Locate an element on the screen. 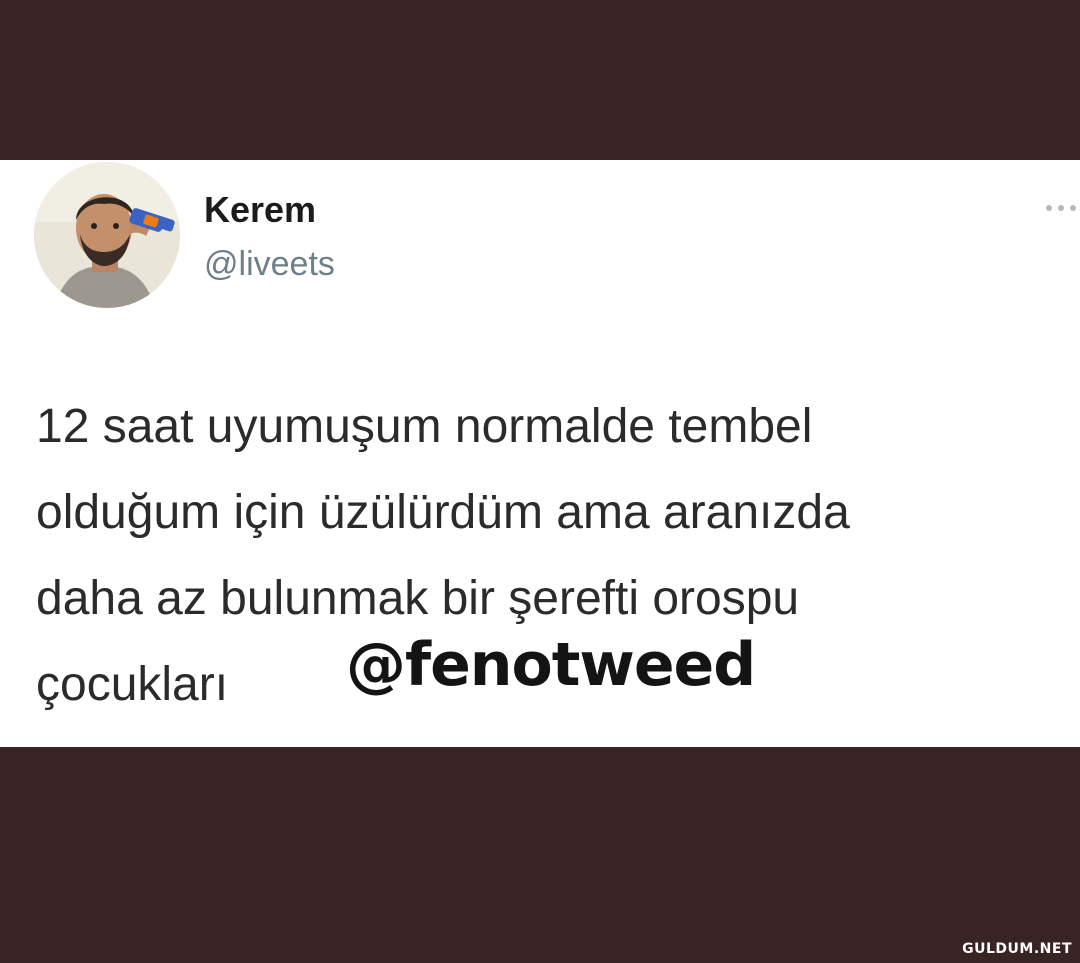  user-handle: @liveets is located at coordinates (269, 264).